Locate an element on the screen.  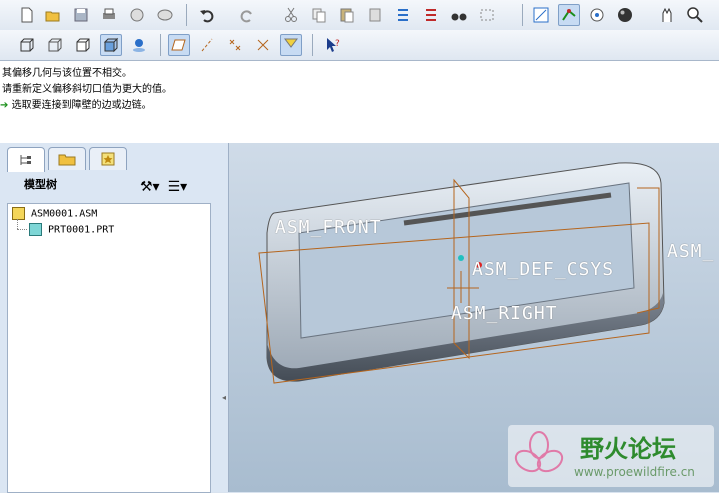
show-menu-icon: ☰▾ is located at coordinates (178, 187).